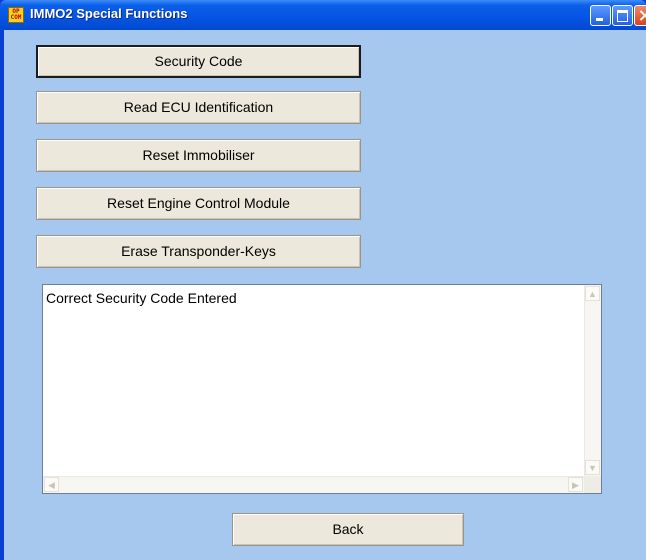 The image size is (646, 560). What do you see at coordinates (640, 15) in the screenshot?
I see `close-button` at bounding box center [640, 15].